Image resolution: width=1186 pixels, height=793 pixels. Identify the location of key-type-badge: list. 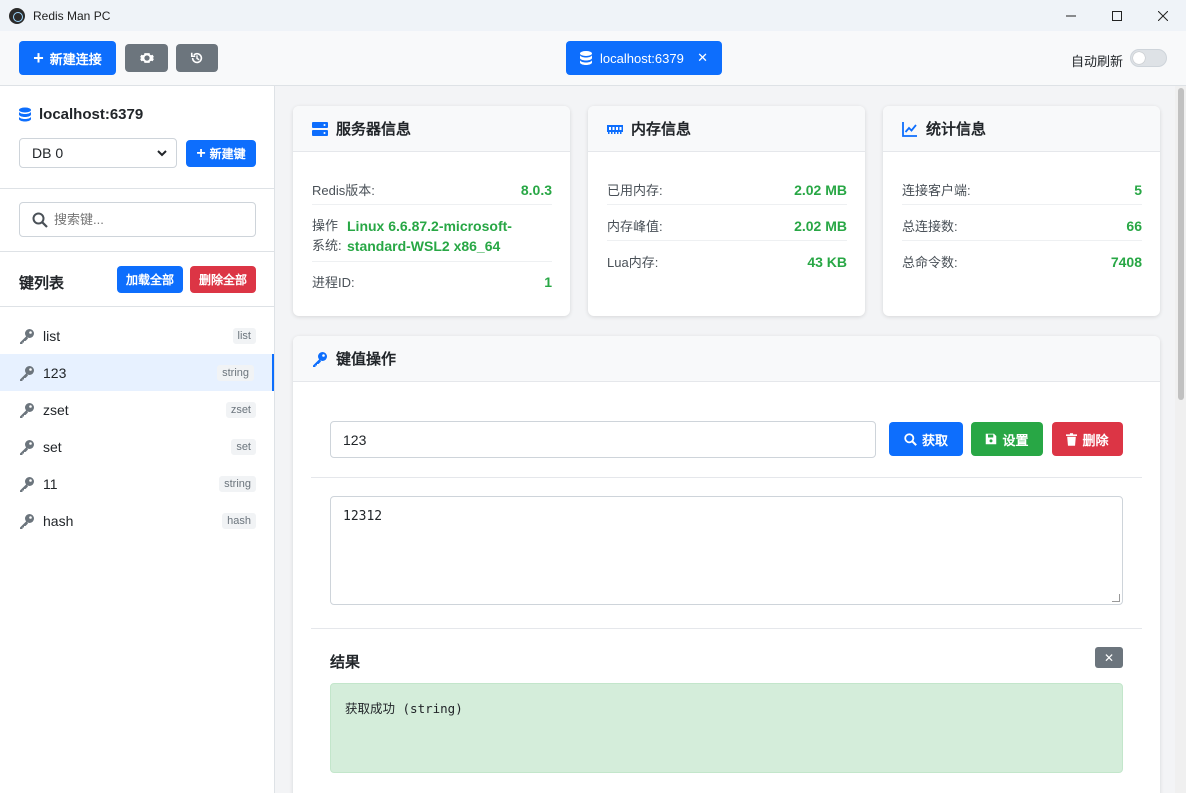
(244, 335).